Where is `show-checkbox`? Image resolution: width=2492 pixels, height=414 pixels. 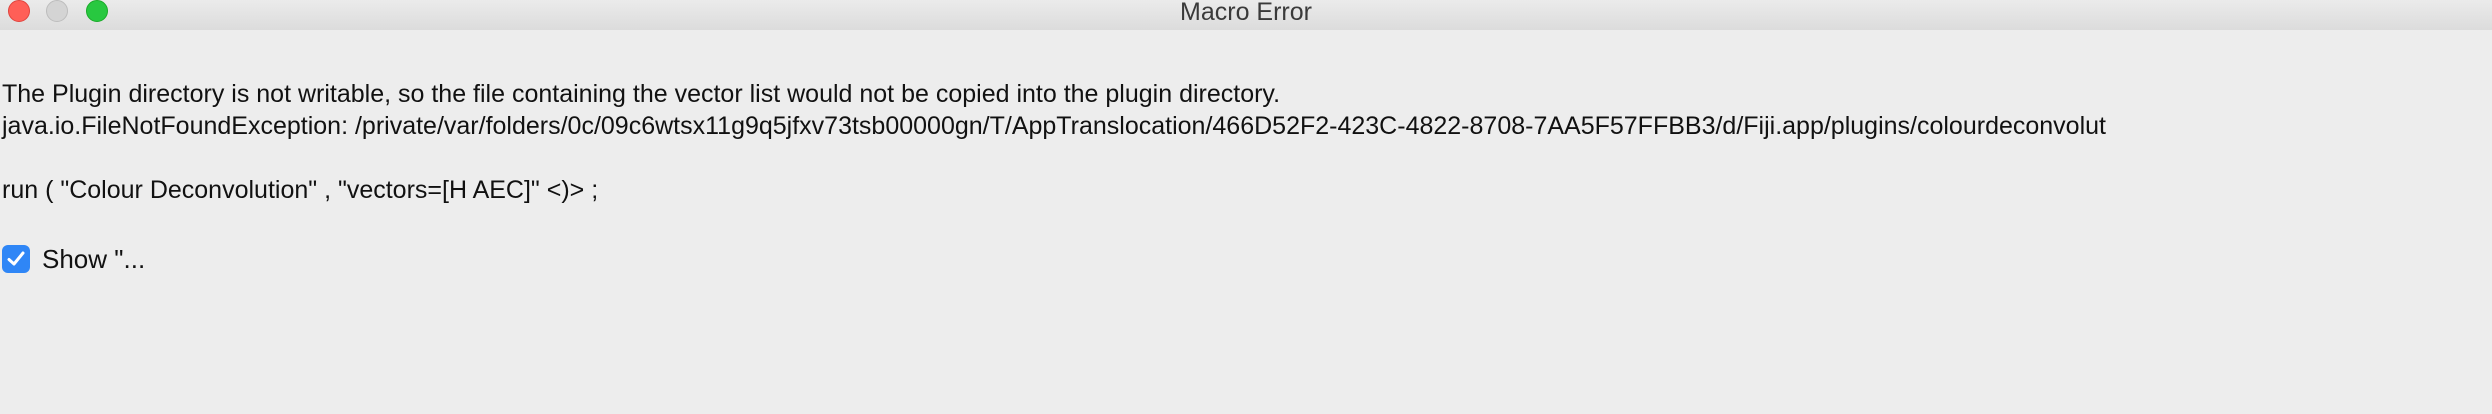
show-checkbox is located at coordinates (16, 259).